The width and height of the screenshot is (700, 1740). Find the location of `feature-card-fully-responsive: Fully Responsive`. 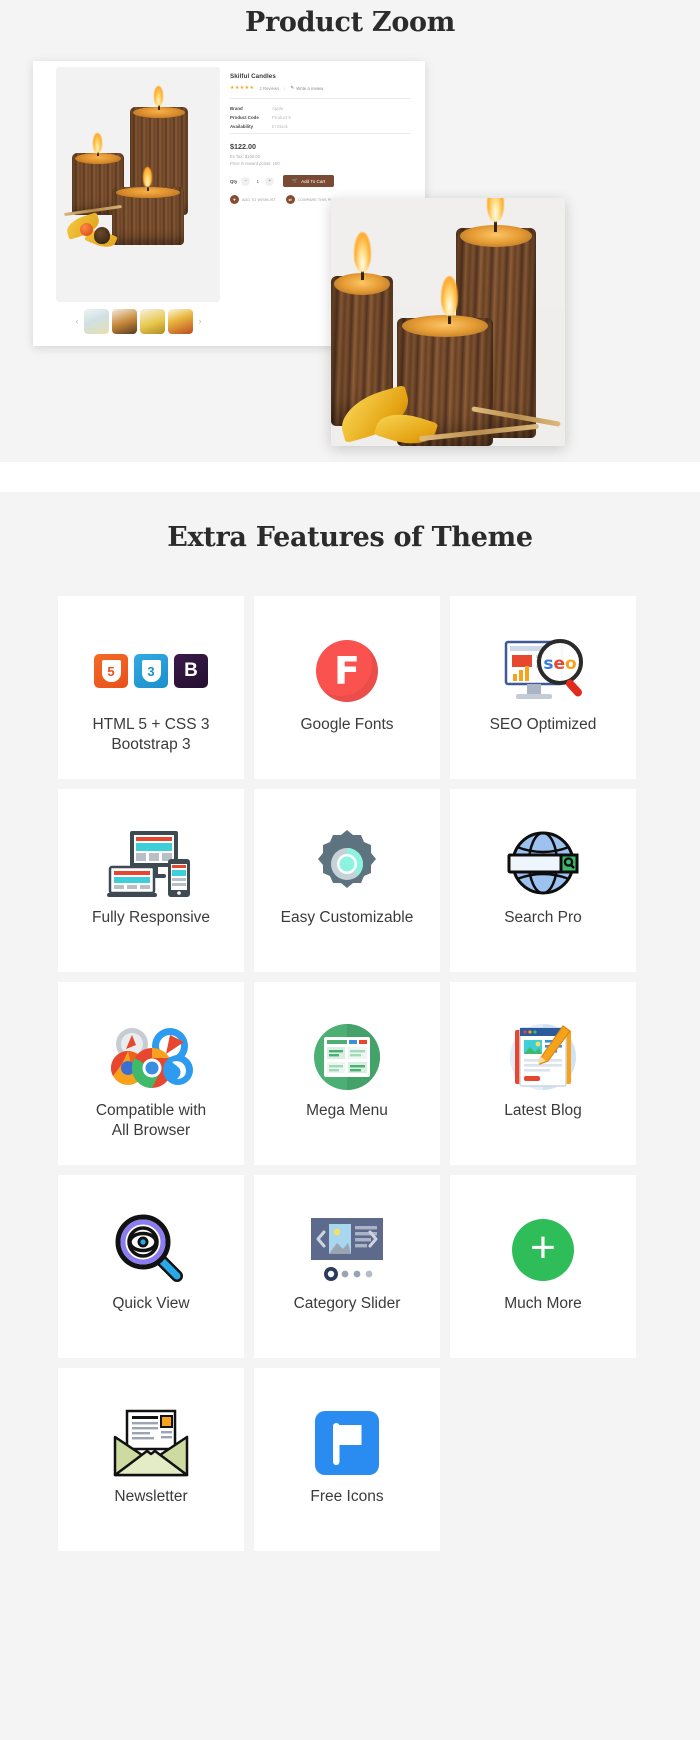

feature-card-fully-responsive: Fully Responsive is located at coordinates (151, 880).